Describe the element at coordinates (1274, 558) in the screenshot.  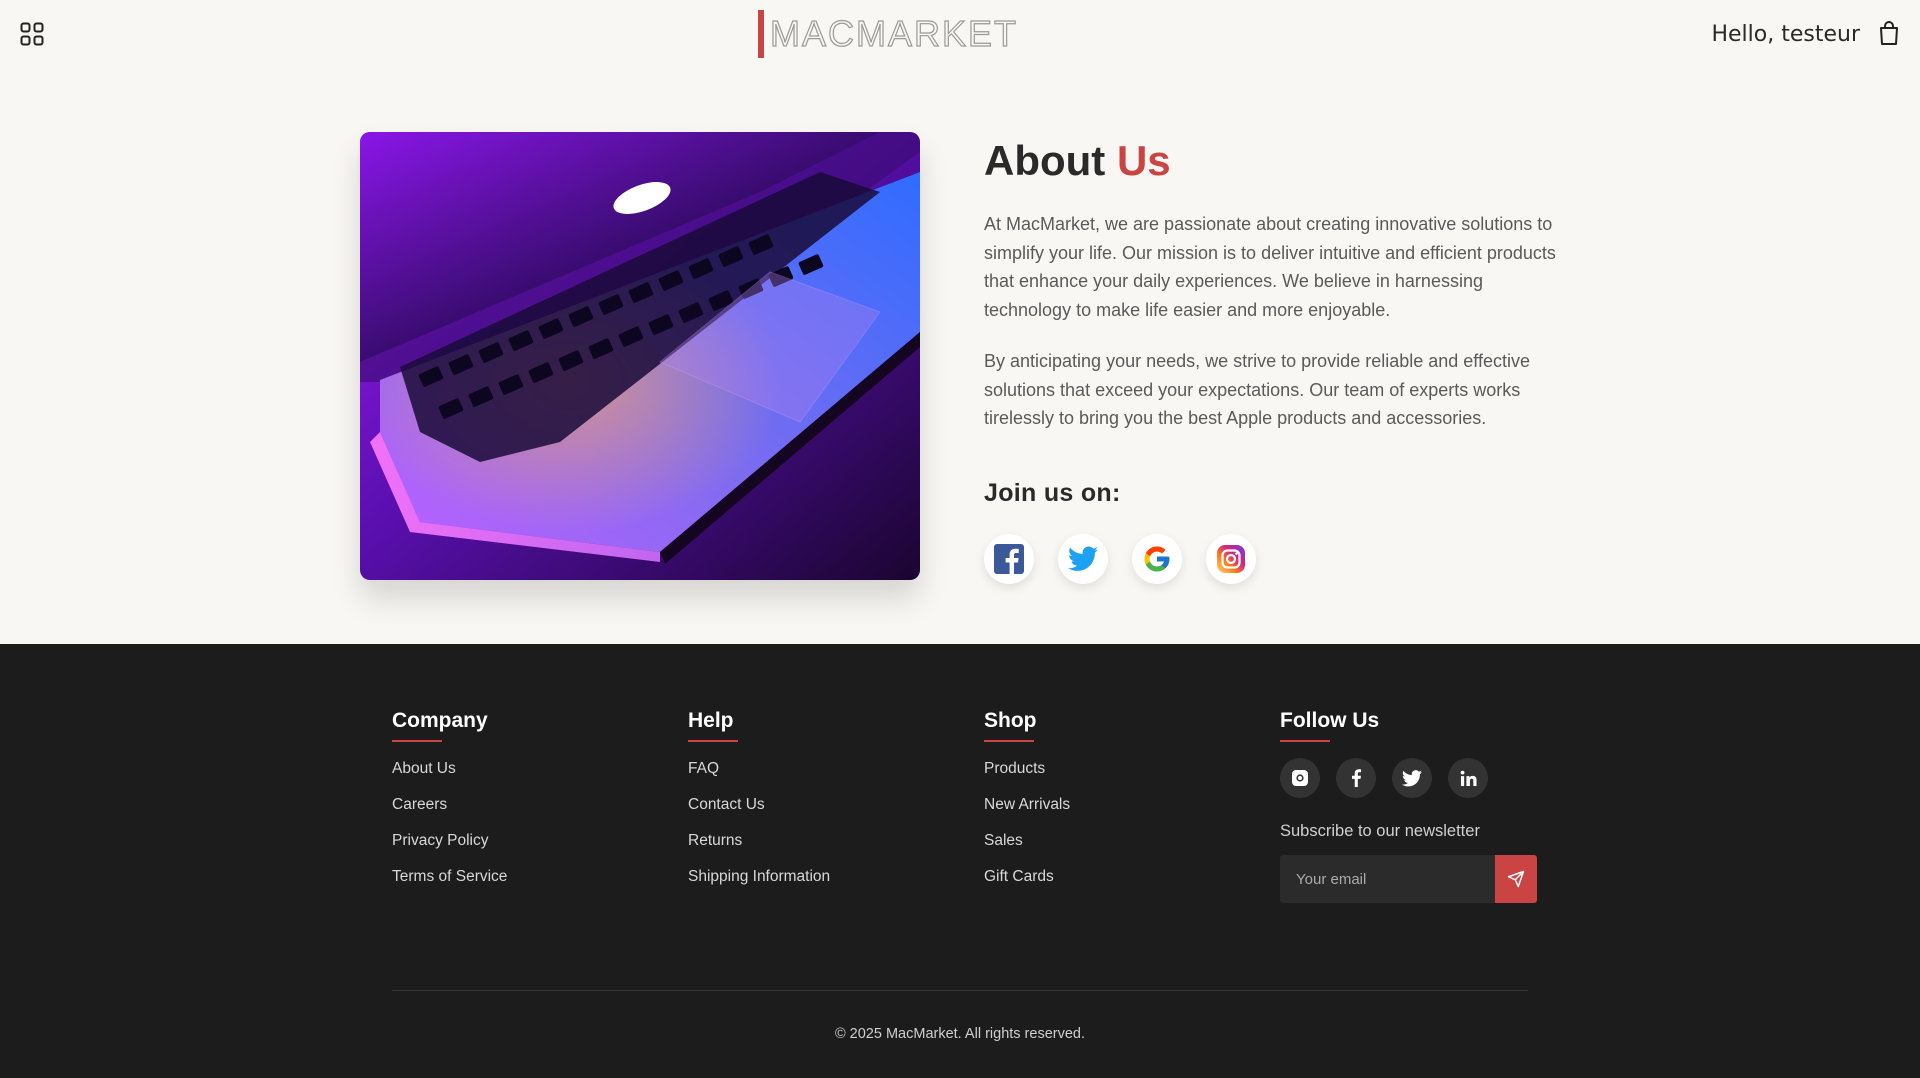
I see `social-links` at that location.